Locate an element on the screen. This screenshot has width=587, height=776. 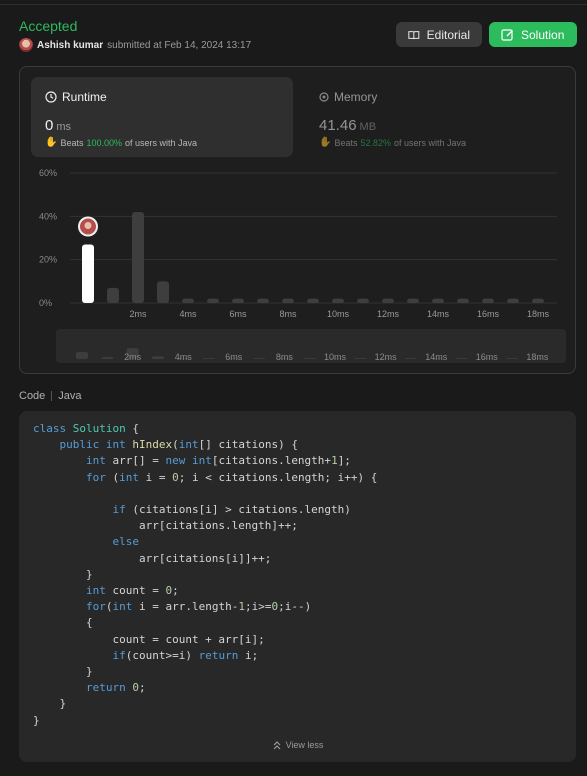
submitted-text: submitted at Feb 14, 2024 13:17 is located at coordinates (179, 45).